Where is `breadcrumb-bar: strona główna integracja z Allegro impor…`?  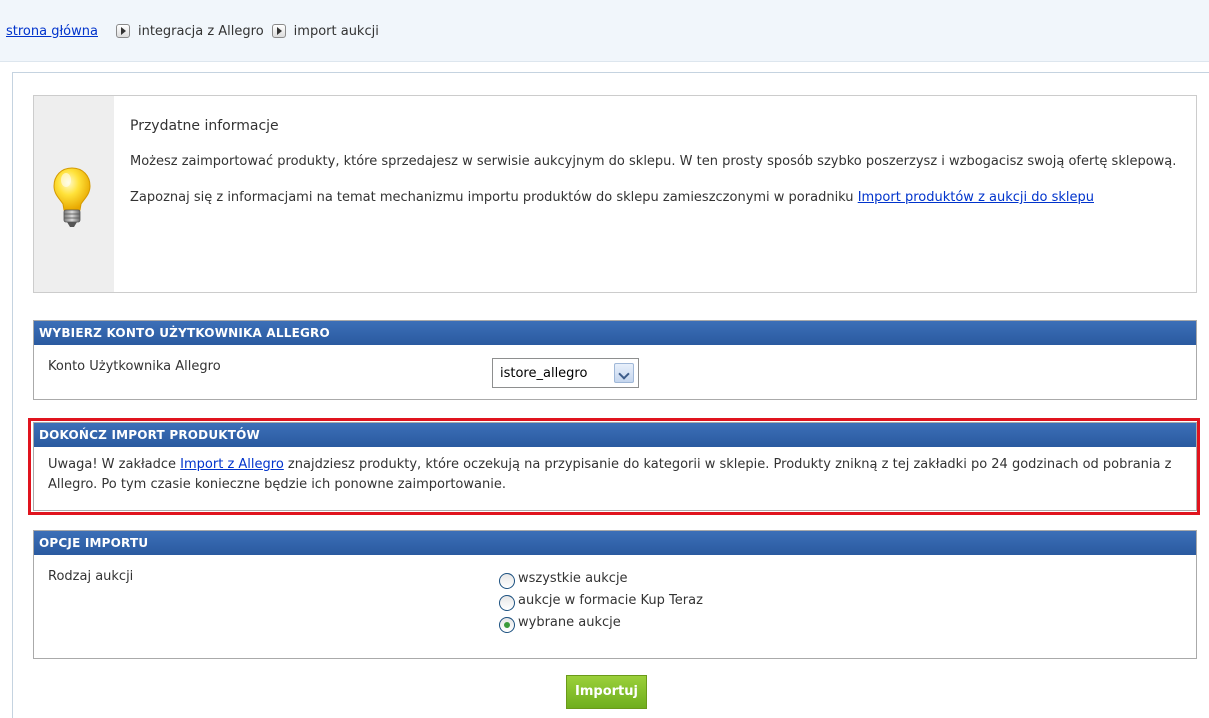 breadcrumb-bar: strona główna integracja z Allegro impor… is located at coordinates (604, 31).